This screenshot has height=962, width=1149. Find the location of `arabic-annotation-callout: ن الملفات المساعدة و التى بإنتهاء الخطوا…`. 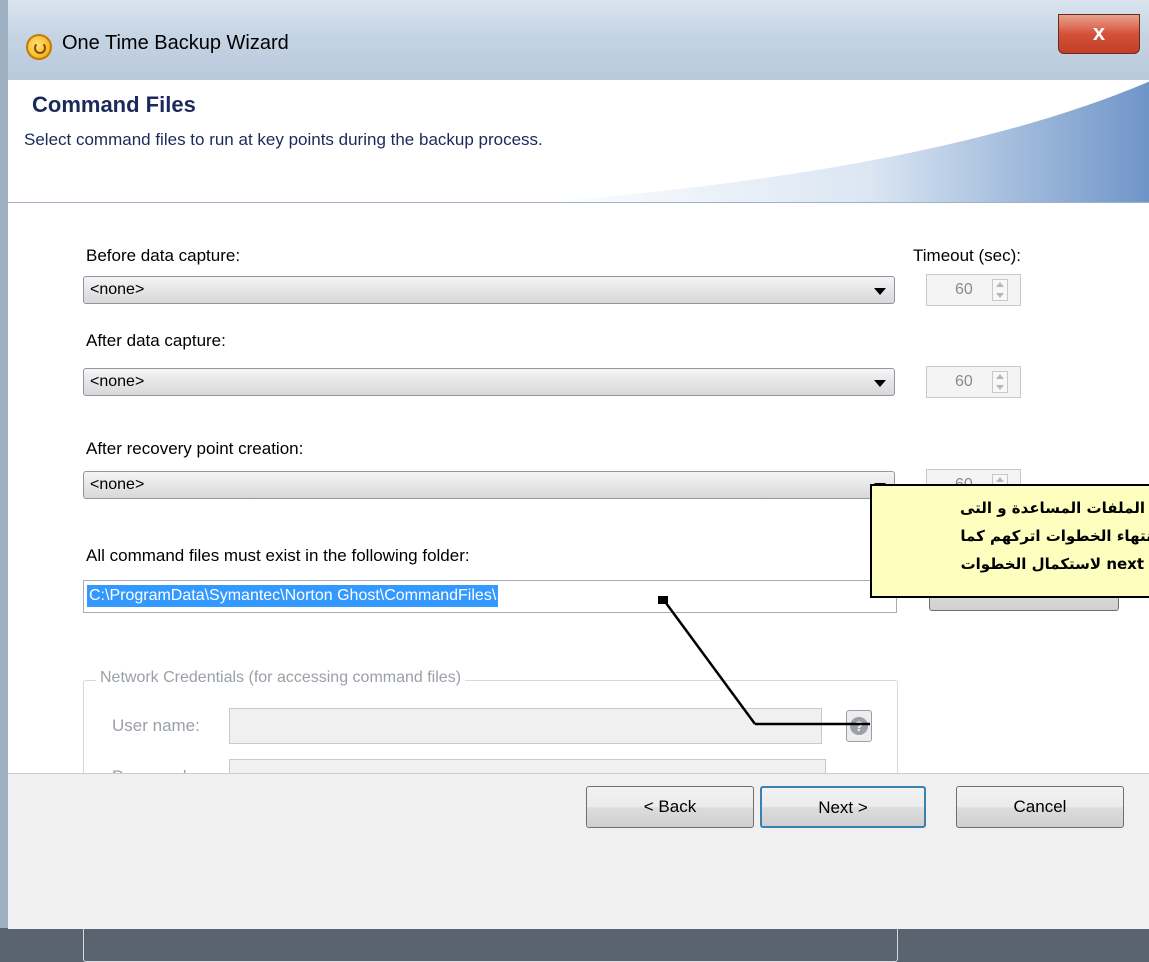

arabic-annotation-callout: ن الملفات المساعدة و التى بإنتهاء الخطوا… is located at coordinates (1009, 541).